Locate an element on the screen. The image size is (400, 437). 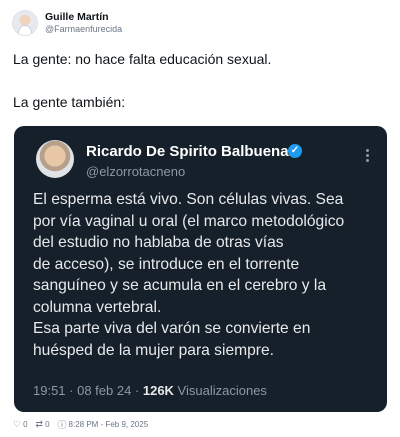
quoted-tweet-meta: 19:51 · 08 feb 24 · 126K Visualizaciones is located at coordinates (150, 390).